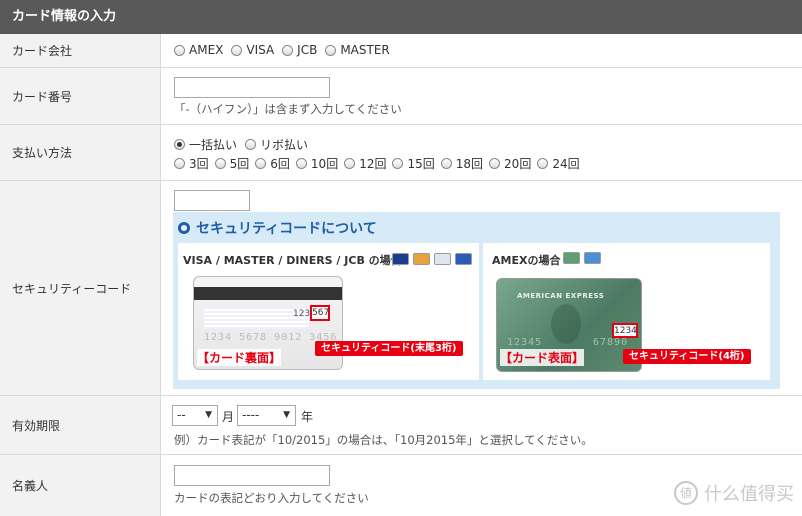 The width and height of the screenshot is (802, 516). Describe the element at coordinates (687, 356) in the screenshot. I see `callout-amex-code: セキュリティコード(4桁)` at that location.